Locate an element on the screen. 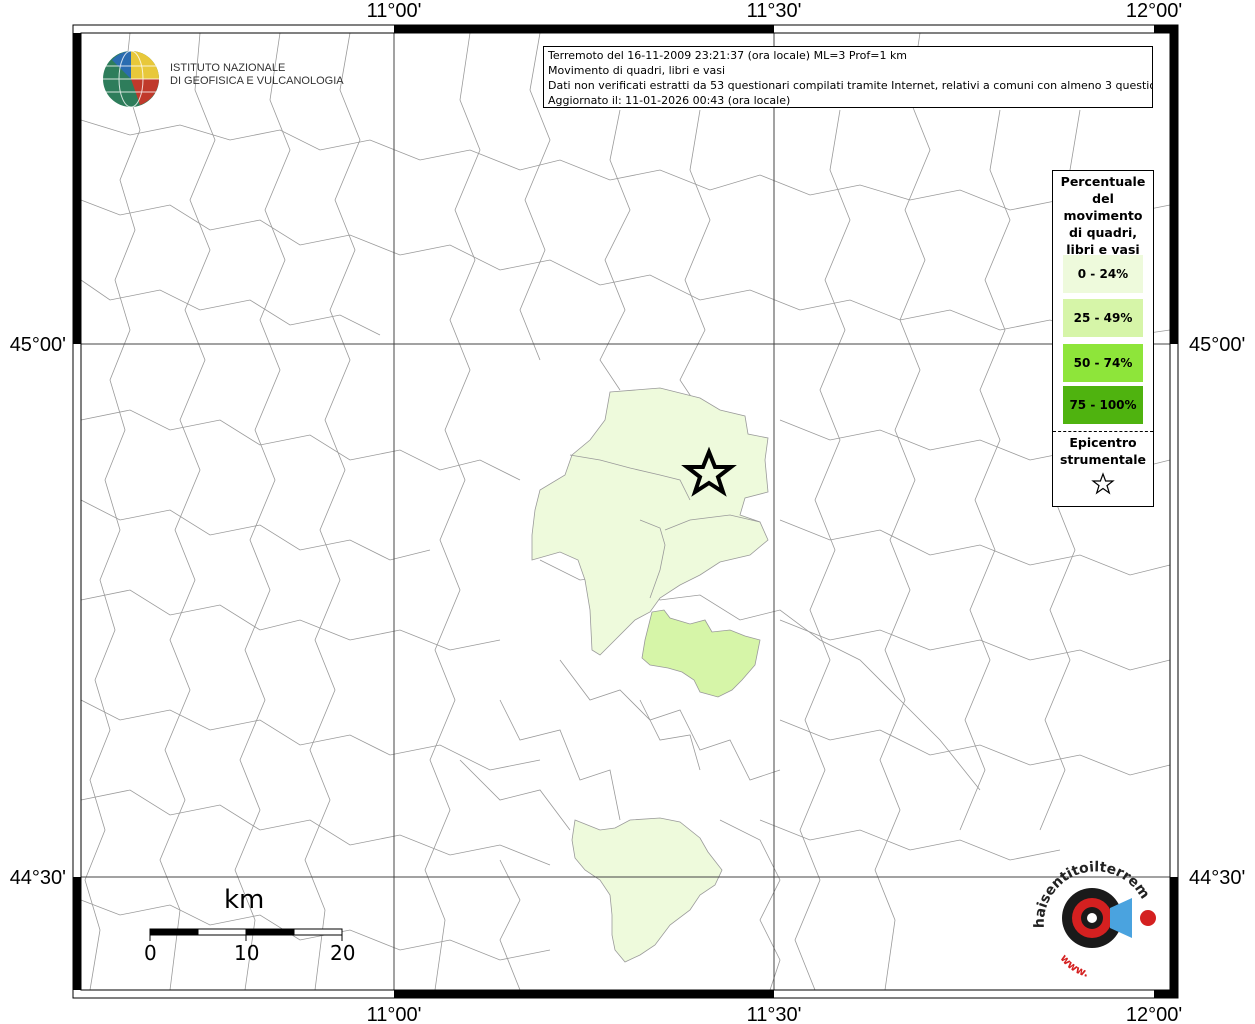  lon-label-bottom-1: 11°00' is located at coordinates (394, 1014).